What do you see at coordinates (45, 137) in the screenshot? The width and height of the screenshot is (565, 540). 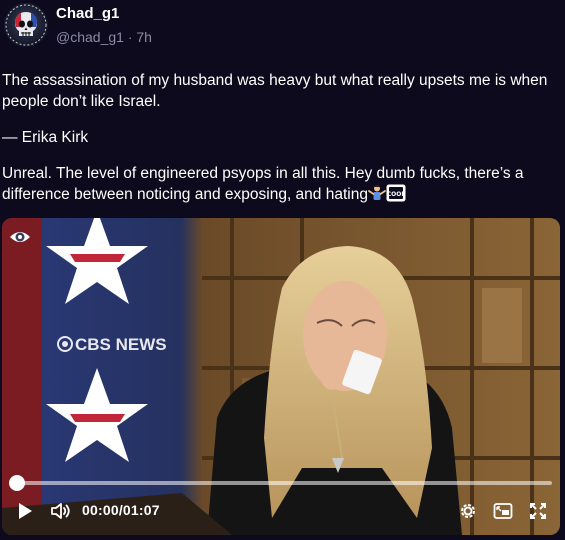 I see `post-attribution: — Erika Kirk` at bounding box center [45, 137].